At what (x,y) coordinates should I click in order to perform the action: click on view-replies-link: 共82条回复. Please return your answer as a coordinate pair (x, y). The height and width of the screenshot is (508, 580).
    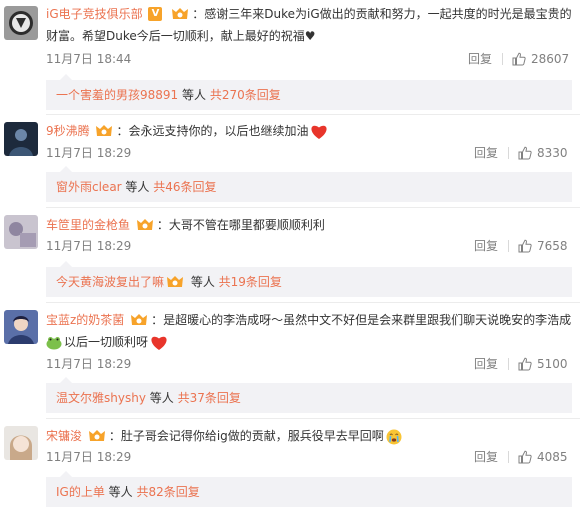
    Looking at the image, I should click on (167, 492).